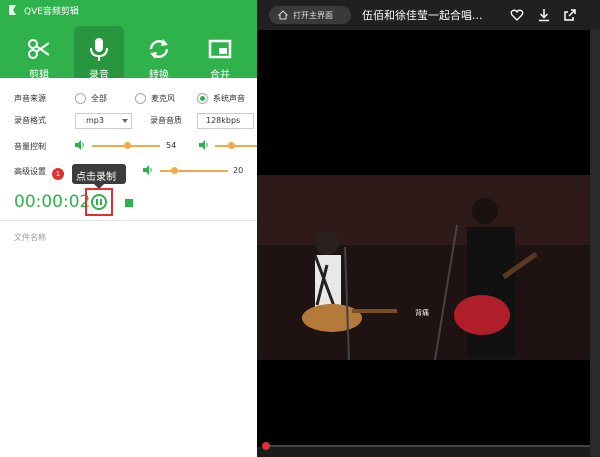 The height and width of the screenshot is (457, 600). What do you see at coordinates (39, 75) in the screenshot?
I see `tool-cut-label: 剪辑` at bounding box center [39, 75].